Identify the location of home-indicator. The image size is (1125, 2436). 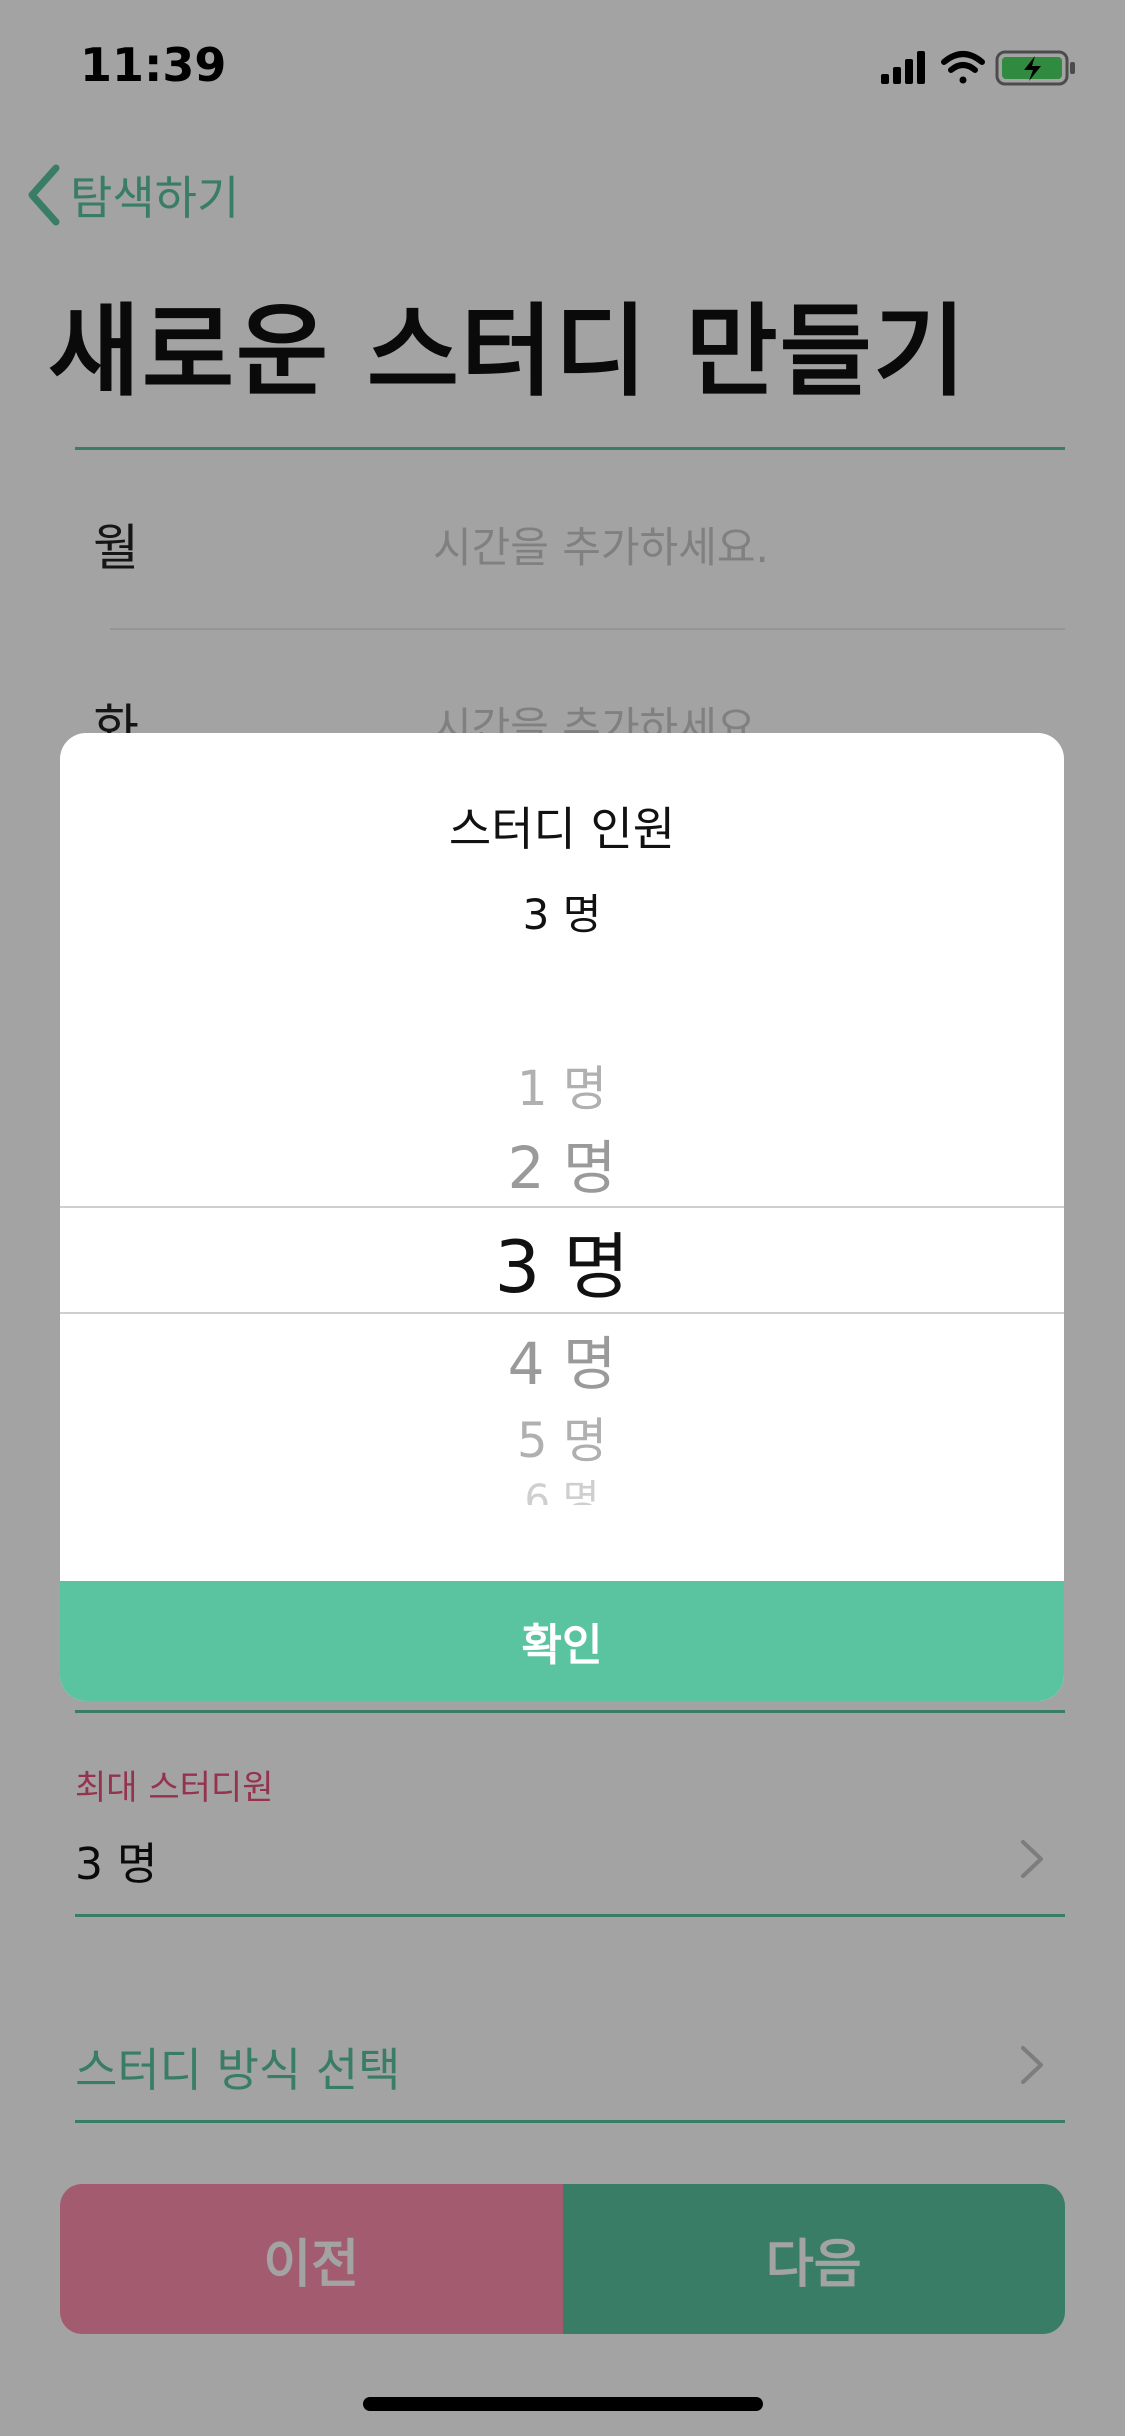
(563, 2404).